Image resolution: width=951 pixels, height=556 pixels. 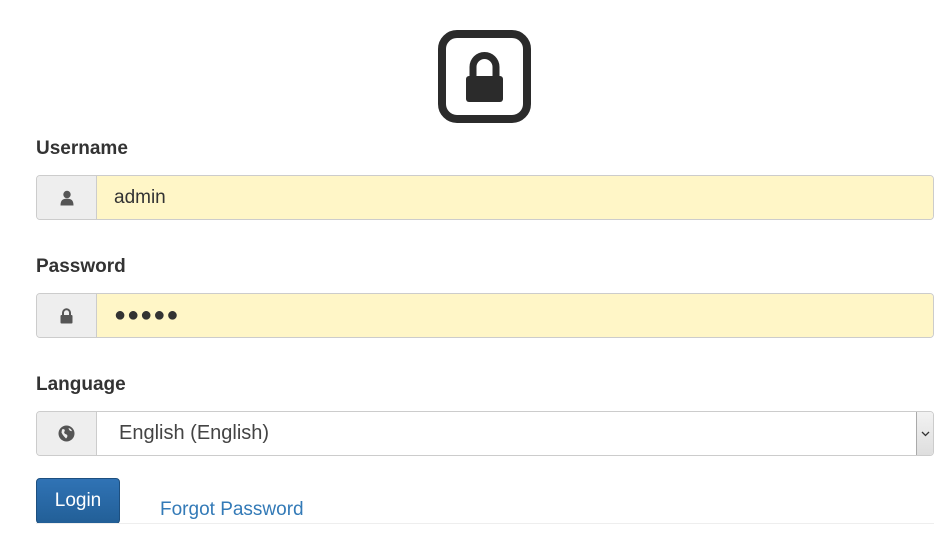 I want to click on language-label: Language, so click(x=81, y=384).